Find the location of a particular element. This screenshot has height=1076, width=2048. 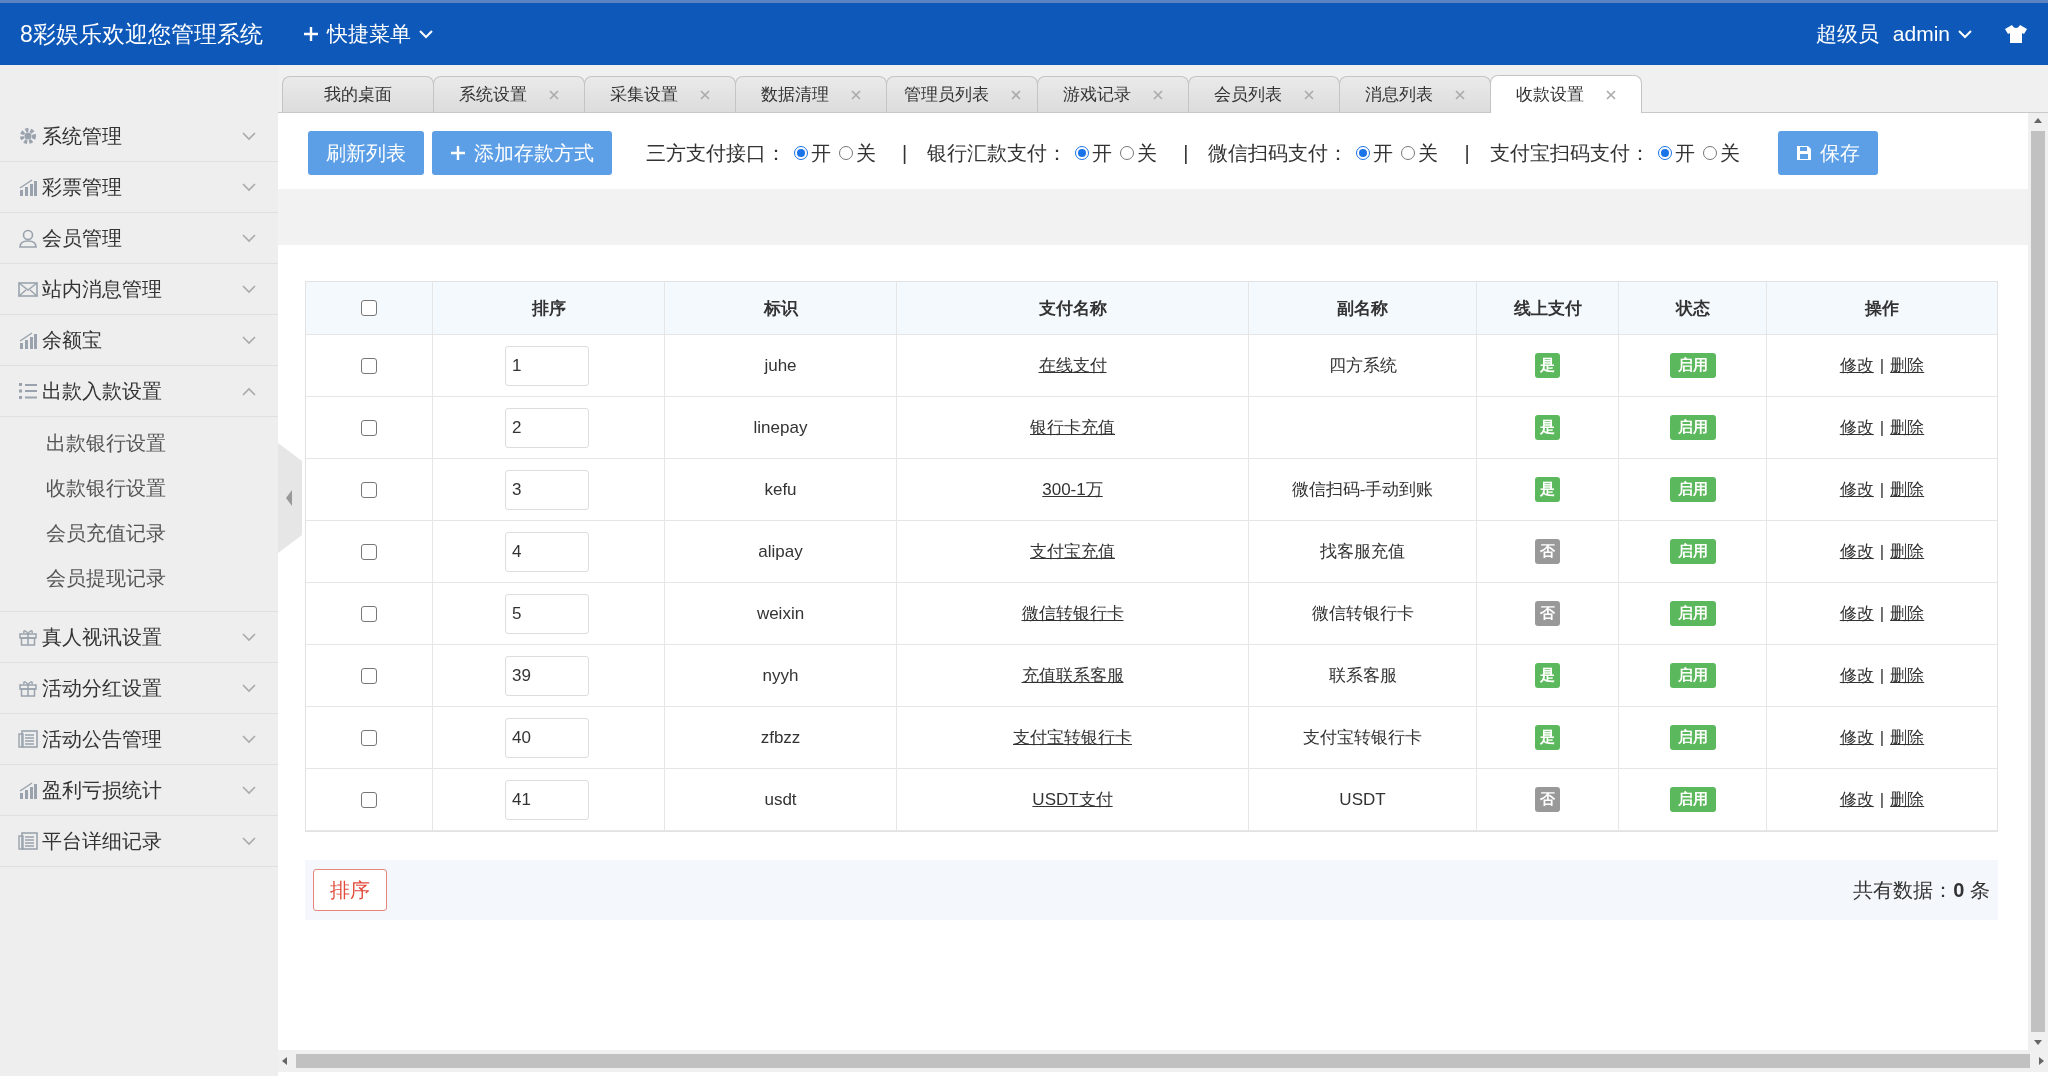

payment-name-link: 微信转银行卡 is located at coordinates (1072, 613).